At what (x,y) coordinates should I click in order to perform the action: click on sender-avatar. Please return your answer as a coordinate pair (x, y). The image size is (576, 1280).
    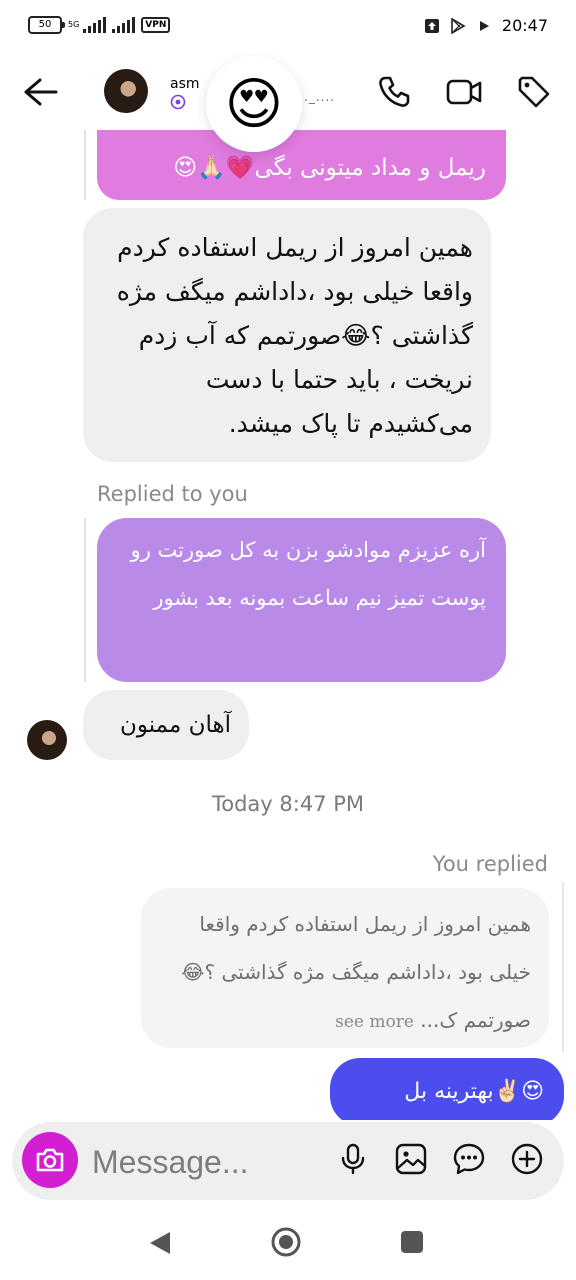
    Looking at the image, I should click on (47, 740).